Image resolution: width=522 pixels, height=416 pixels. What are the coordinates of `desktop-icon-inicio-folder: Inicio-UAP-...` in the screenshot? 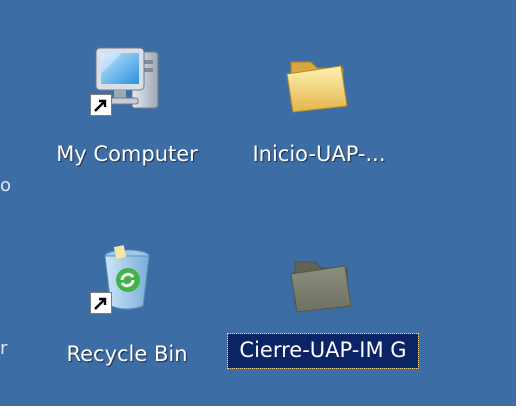 It's located at (319, 114).